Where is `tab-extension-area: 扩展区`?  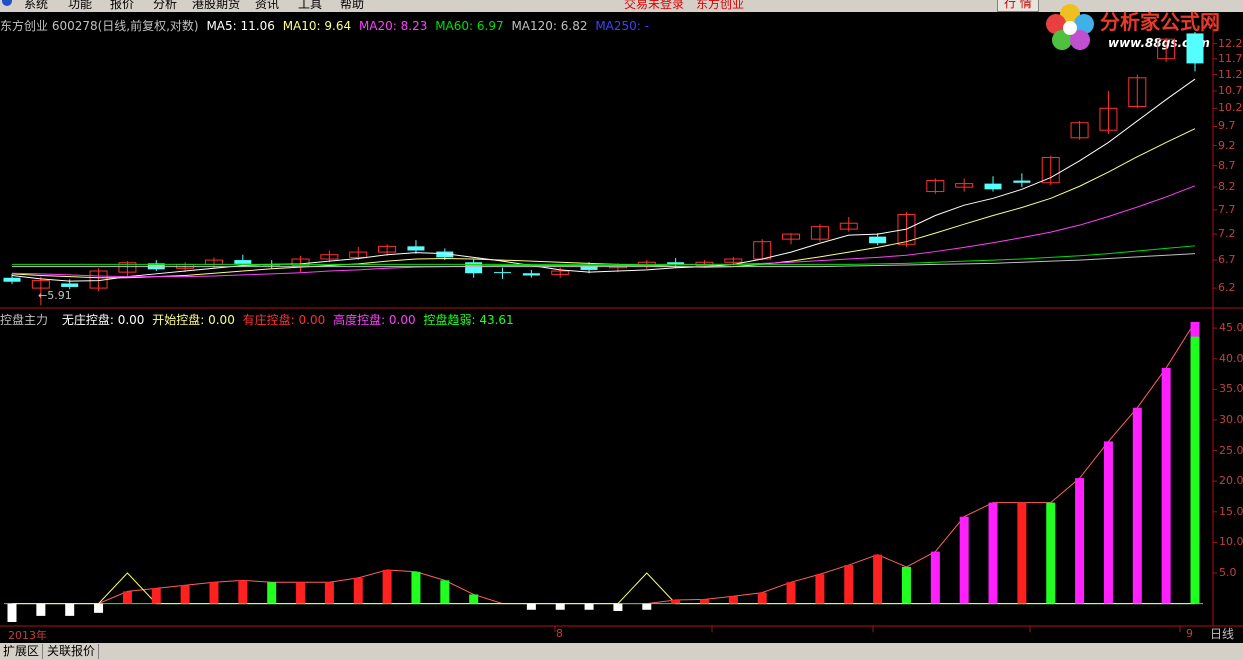 tab-extension-area: 扩展区 is located at coordinates (22, 651).